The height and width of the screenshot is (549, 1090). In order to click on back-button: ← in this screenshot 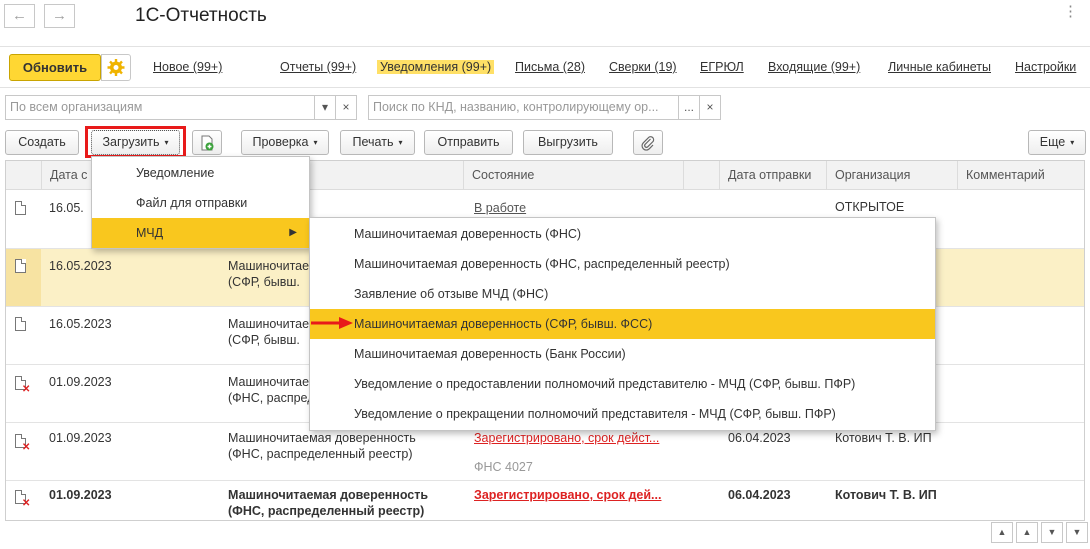, I will do `click(19, 16)`.